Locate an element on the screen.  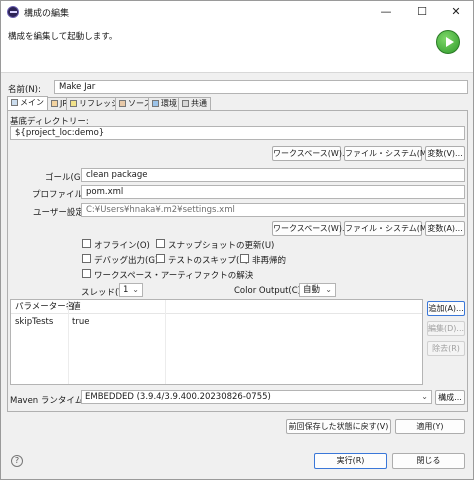
tab-common: 共通 is located at coordinates (194, 103).